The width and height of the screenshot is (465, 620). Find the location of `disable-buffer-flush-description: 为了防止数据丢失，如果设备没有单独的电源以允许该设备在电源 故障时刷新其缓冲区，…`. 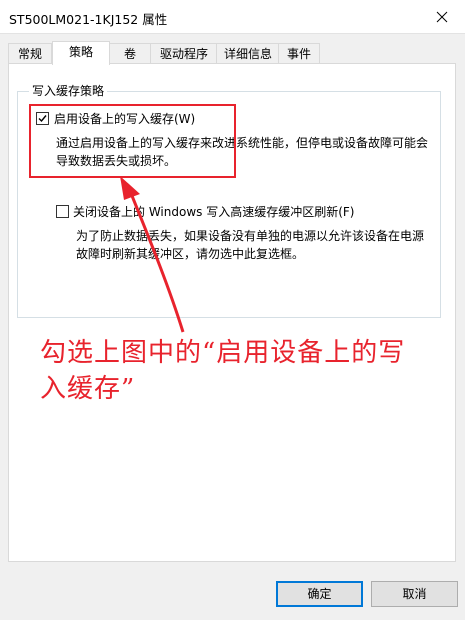

disable-buffer-flush-description: 为了防止数据丢失，如果设备没有单独的电源以允许该设备在电源 故障时刷新其缓冲区，… is located at coordinates (250, 245).